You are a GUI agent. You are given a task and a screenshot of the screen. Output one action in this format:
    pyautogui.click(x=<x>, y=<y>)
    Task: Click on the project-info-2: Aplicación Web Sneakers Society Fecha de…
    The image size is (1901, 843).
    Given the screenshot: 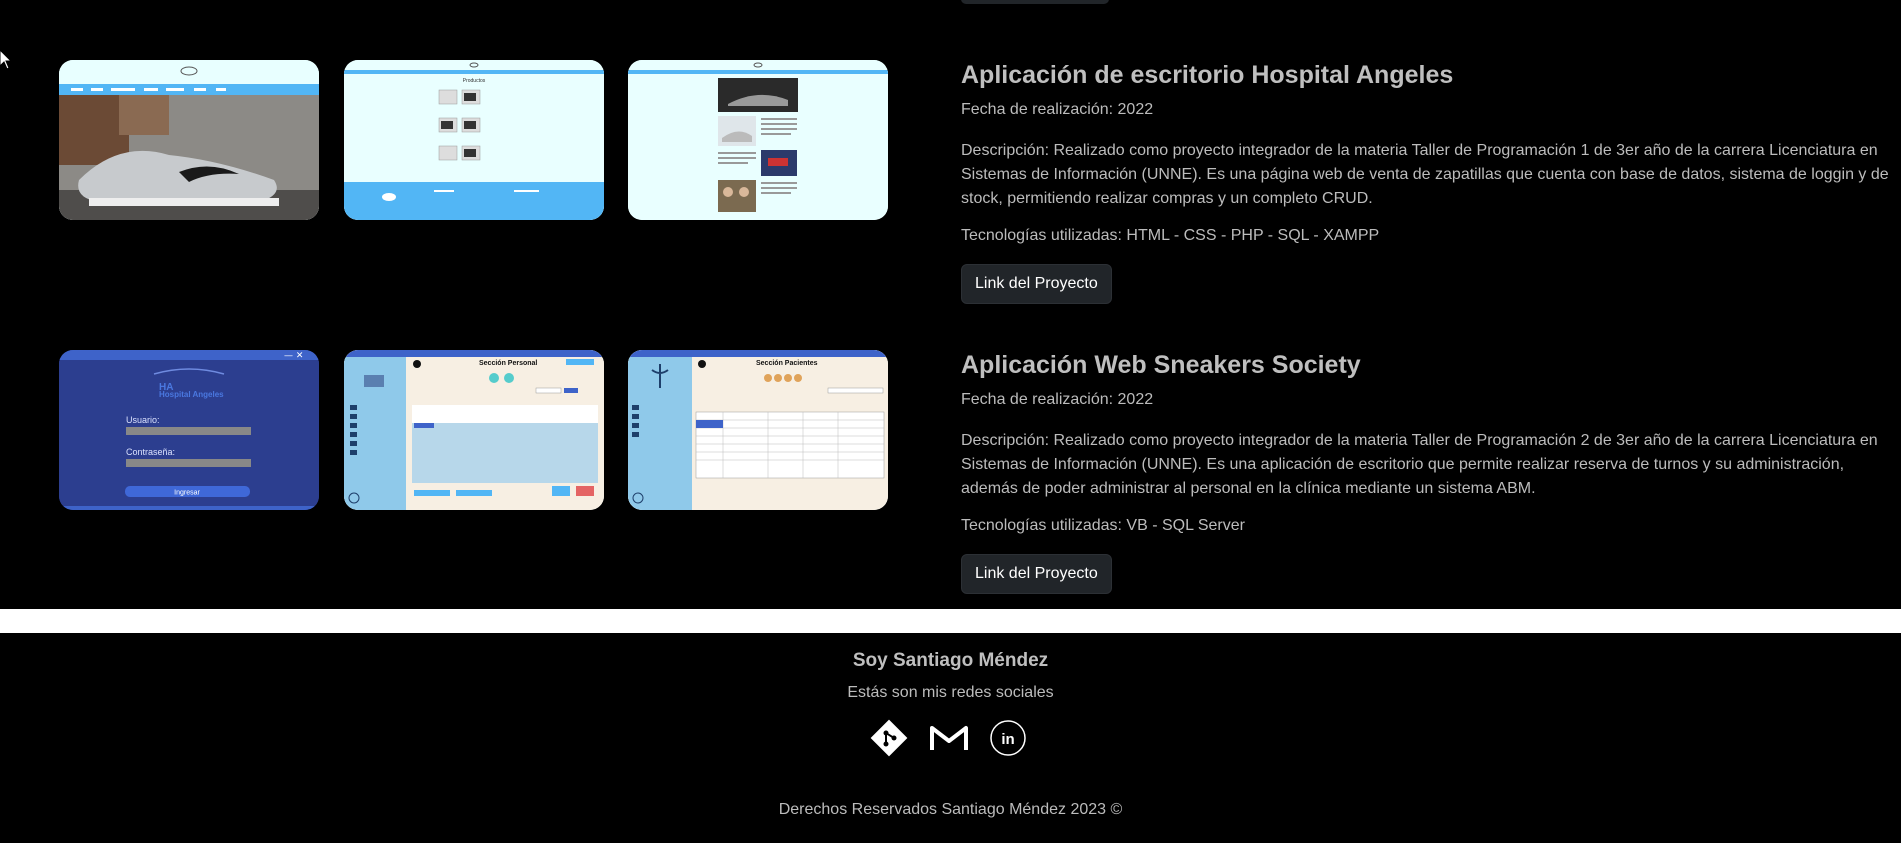 What is the action you would take?
    pyautogui.click(x=1426, y=472)
    